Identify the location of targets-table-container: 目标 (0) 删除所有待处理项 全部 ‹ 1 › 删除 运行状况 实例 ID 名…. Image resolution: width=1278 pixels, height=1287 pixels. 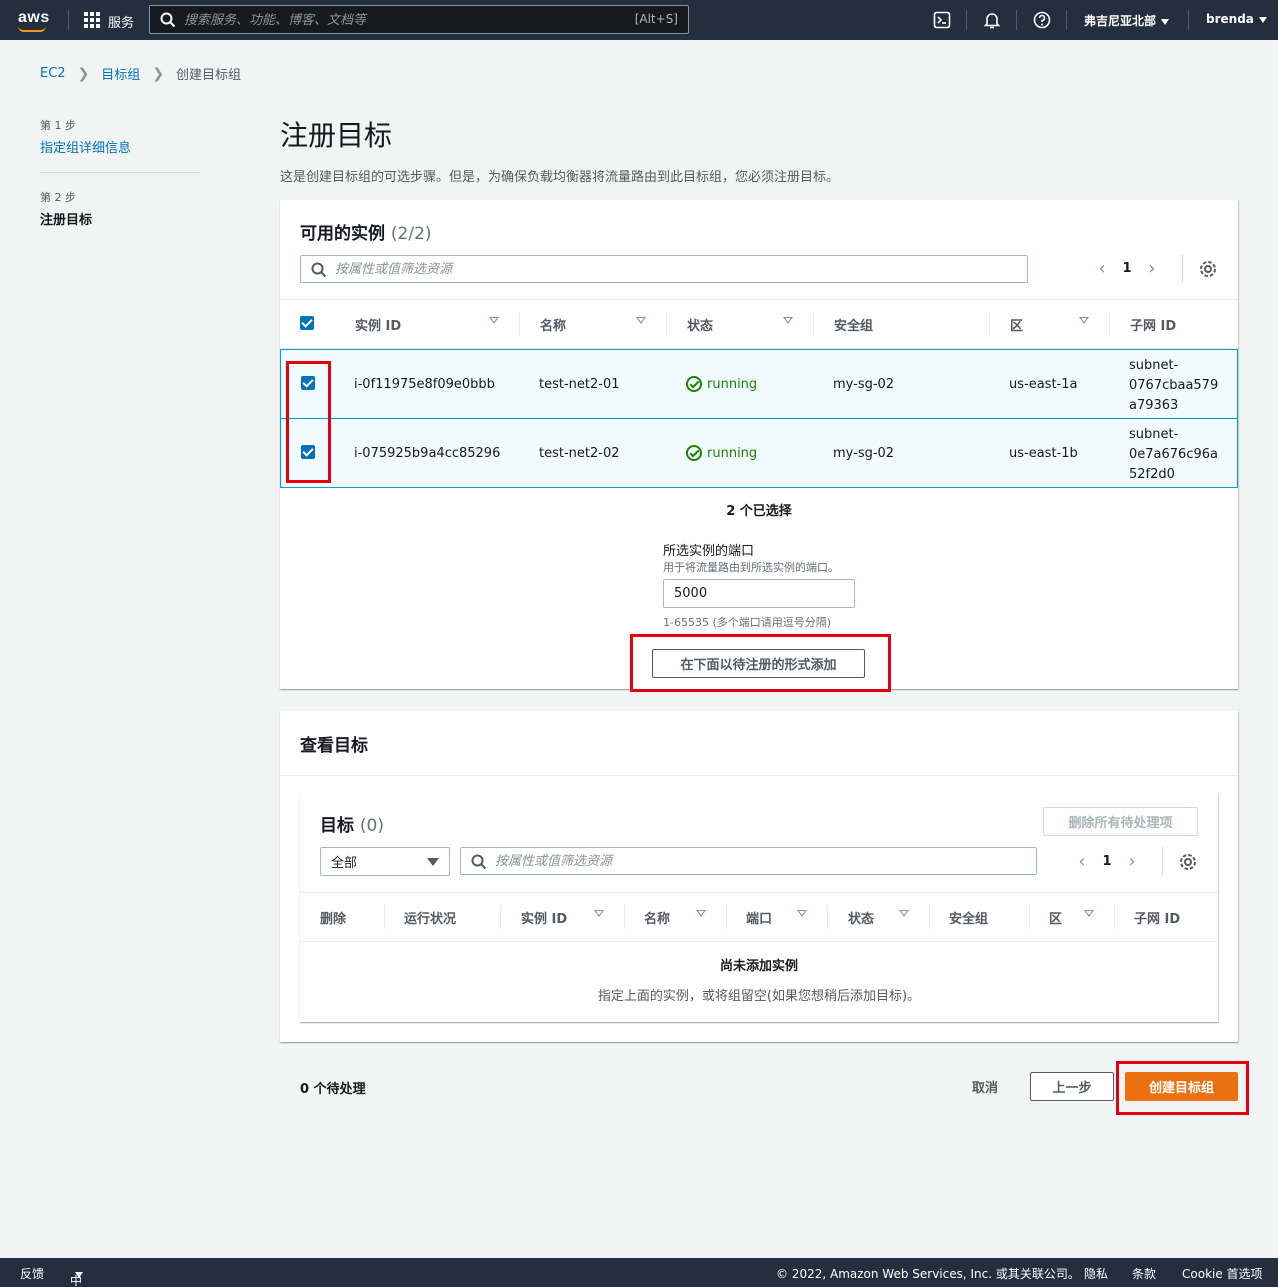
(759, 907).